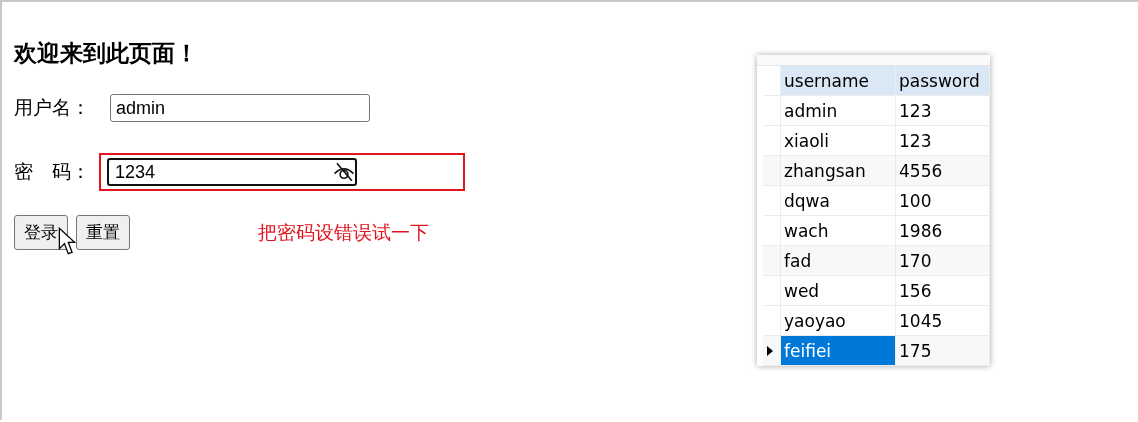  What do you see at coordinates (52, 107) in the screenshot?
I see `username-label: 用户名：` at bounding box center [52, 107].